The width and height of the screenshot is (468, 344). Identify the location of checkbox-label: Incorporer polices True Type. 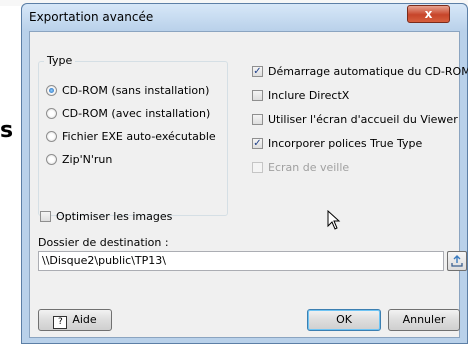
(345, 143).